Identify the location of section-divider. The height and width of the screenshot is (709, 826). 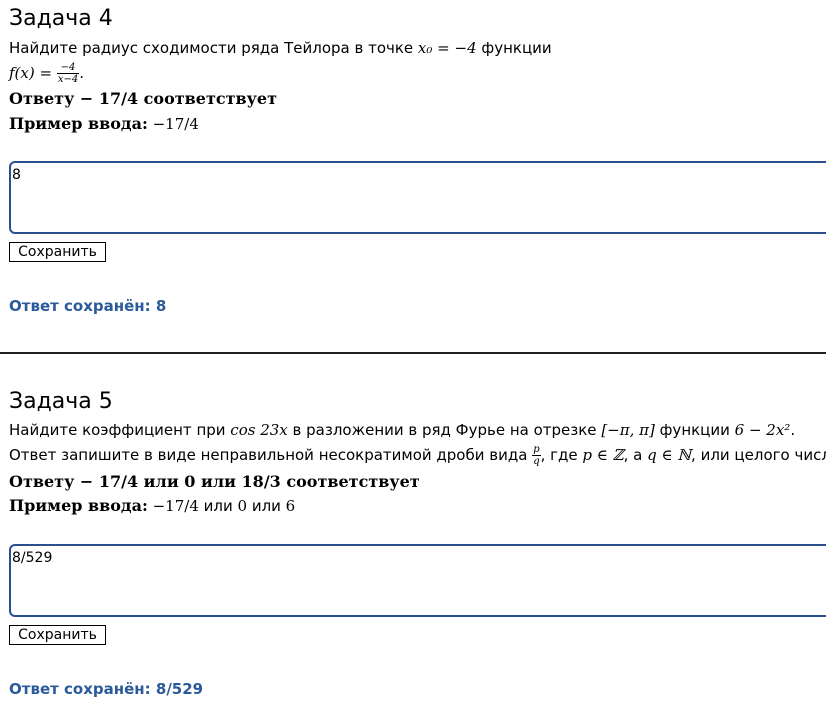
(413, 353).